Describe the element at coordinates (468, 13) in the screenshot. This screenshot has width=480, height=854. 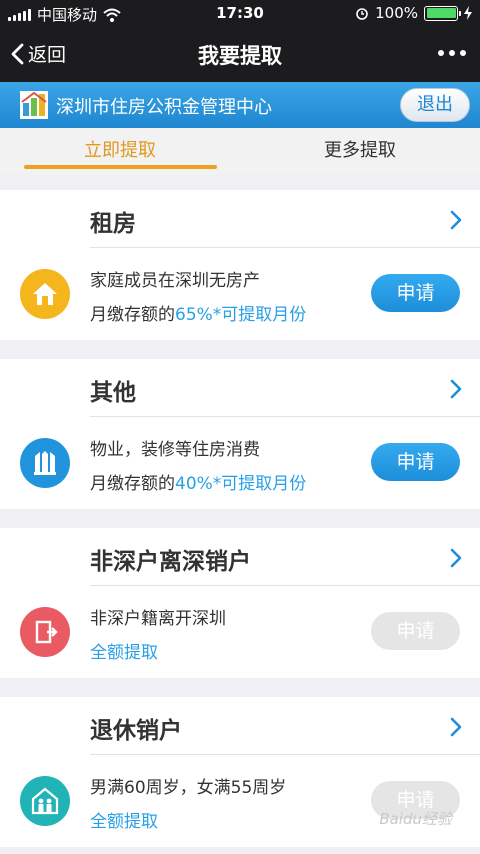
I see `charging-icon` at that location.